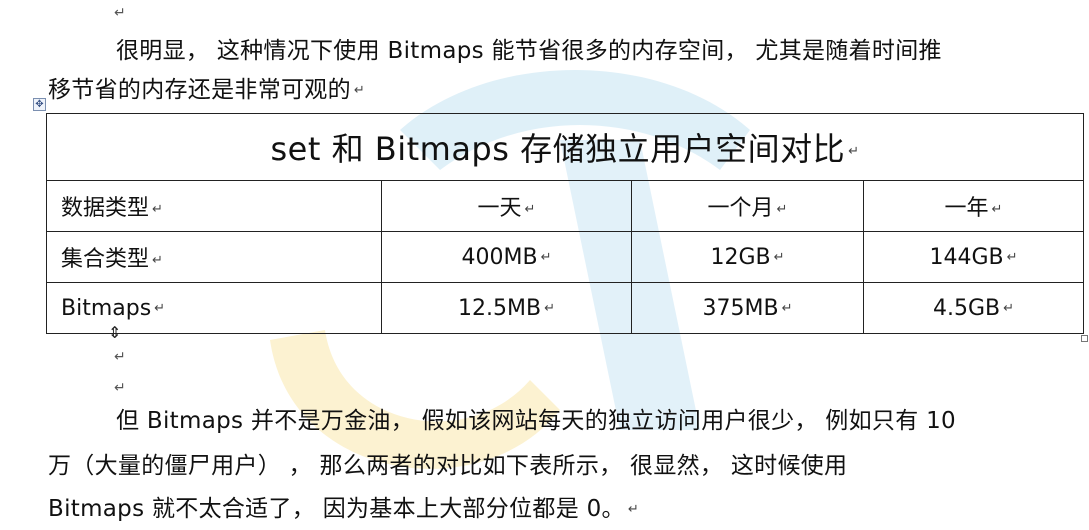 Image resolution: width=1089 pixels, height=530 pixels. Describe the element at coordinates (499, 257) in the screenshot. I see `cell-value: 400MB` at that location.